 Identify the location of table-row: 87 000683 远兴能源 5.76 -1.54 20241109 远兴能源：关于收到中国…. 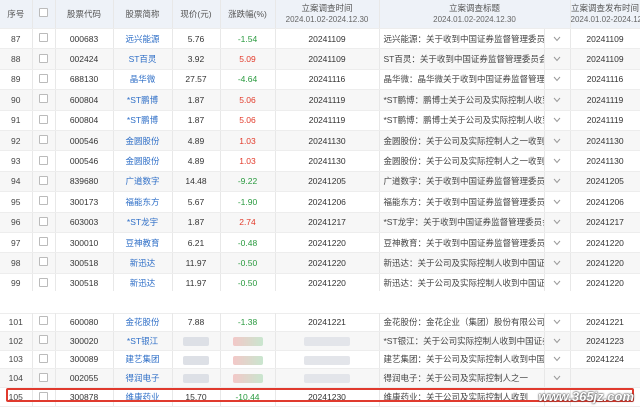
(320, 39).